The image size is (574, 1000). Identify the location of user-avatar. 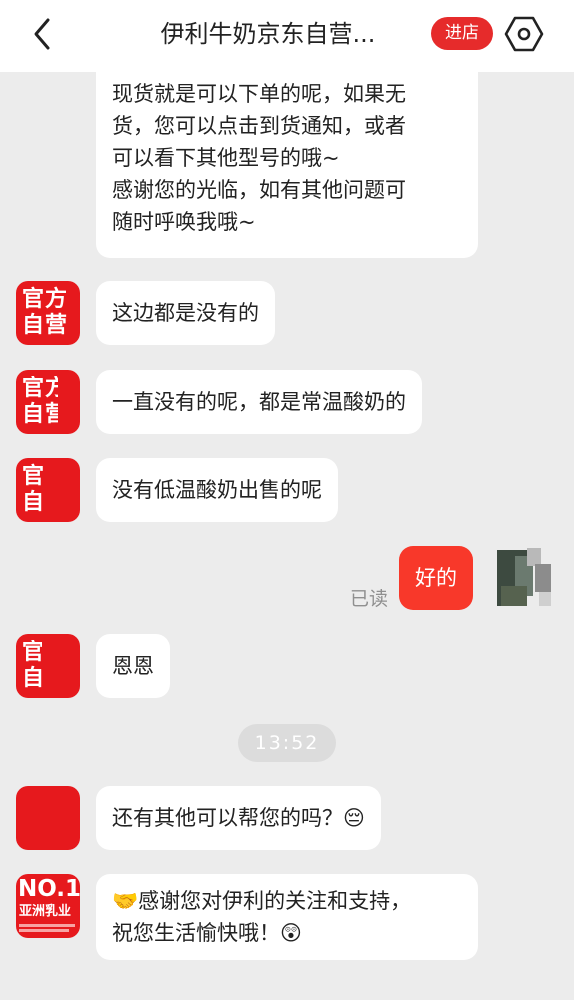
(527, 578).